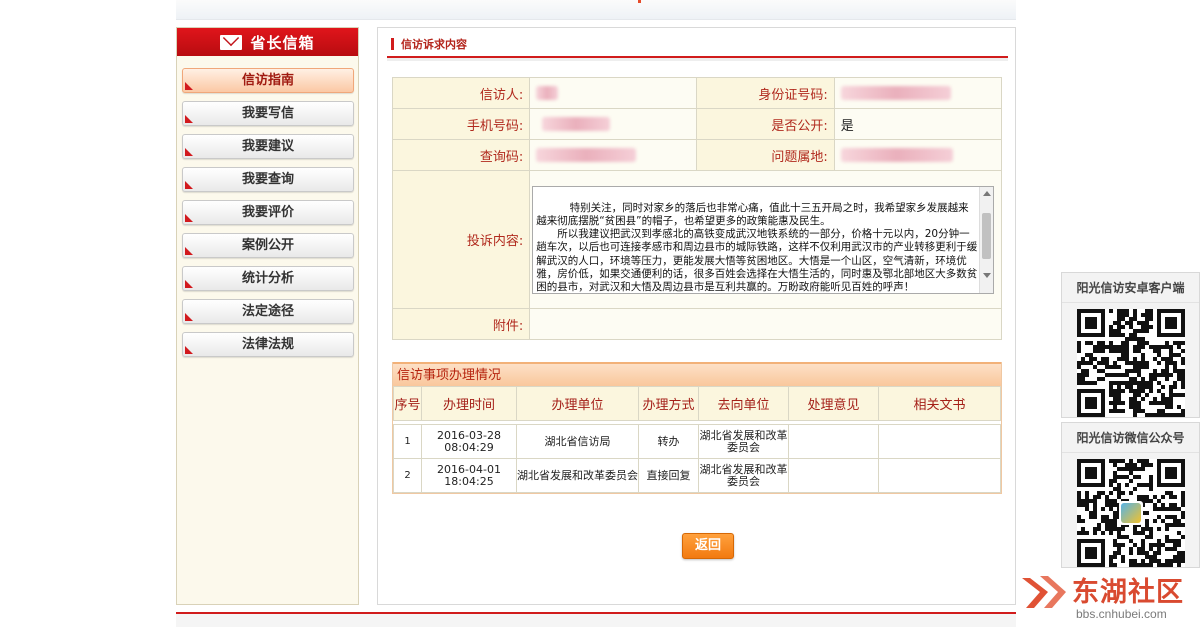  I want to click on complaint-scrollbar, so click(986, 239).